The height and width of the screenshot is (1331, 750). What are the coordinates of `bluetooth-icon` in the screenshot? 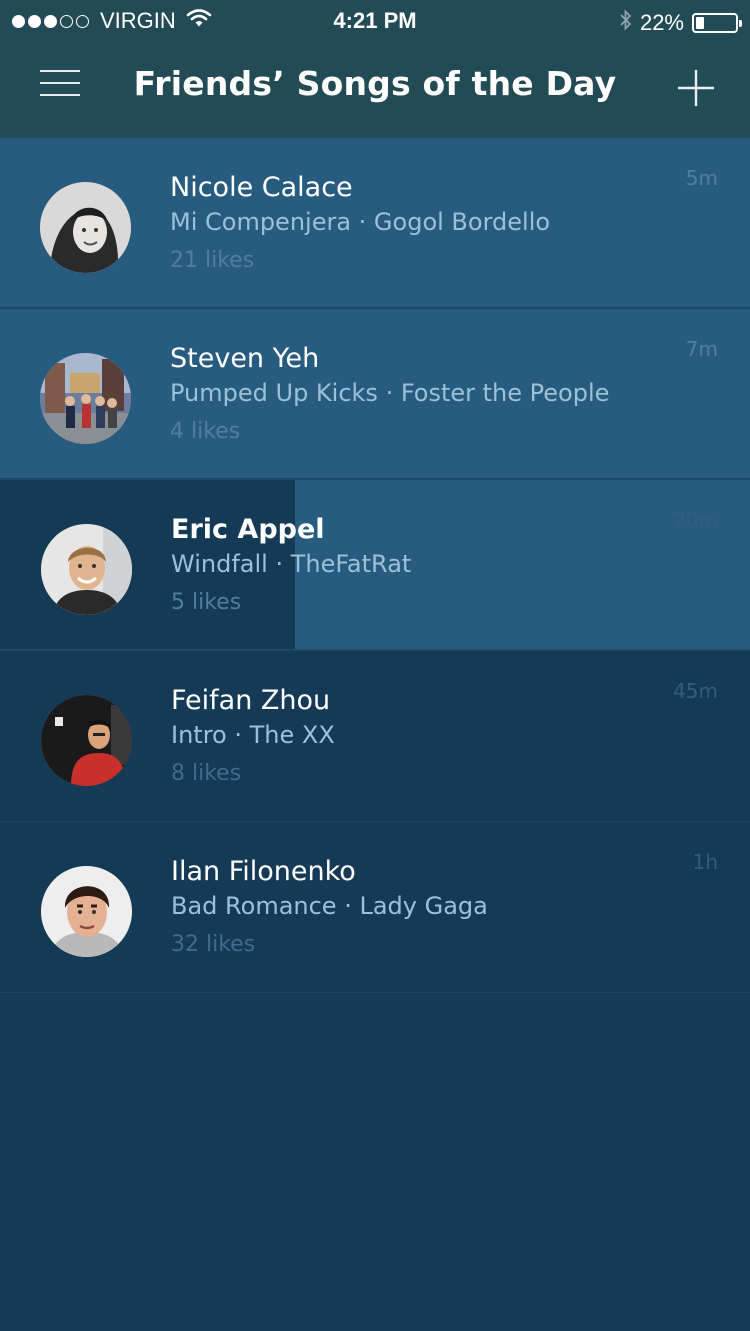 It's located at (626, 23).